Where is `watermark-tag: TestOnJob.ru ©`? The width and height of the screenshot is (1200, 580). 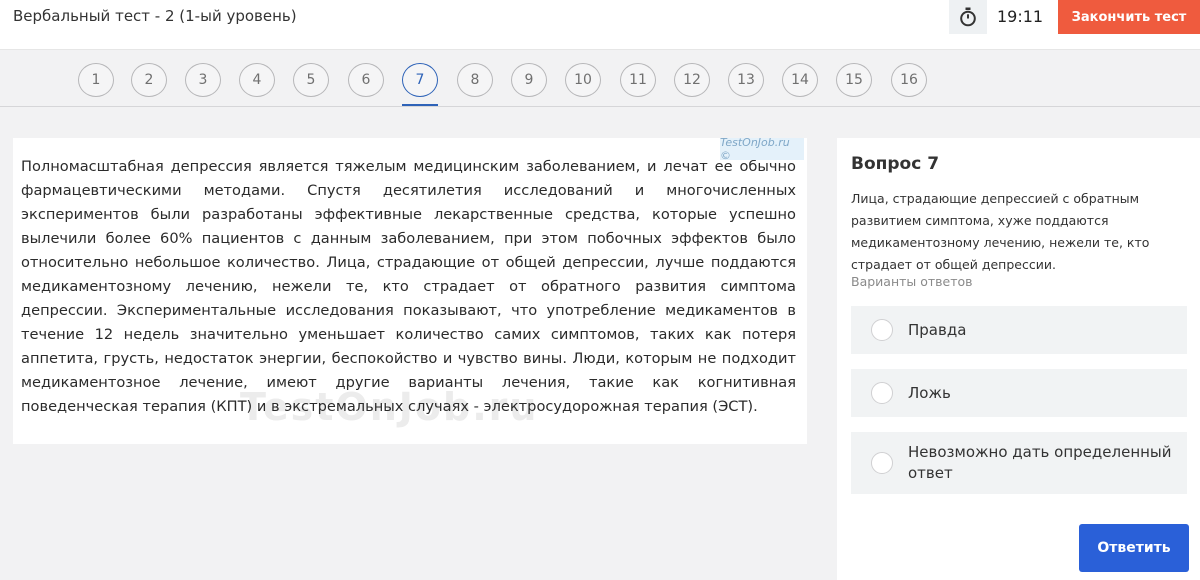 watermark-tag: TestOnJob.ru © is located at coordinates (762, 149).